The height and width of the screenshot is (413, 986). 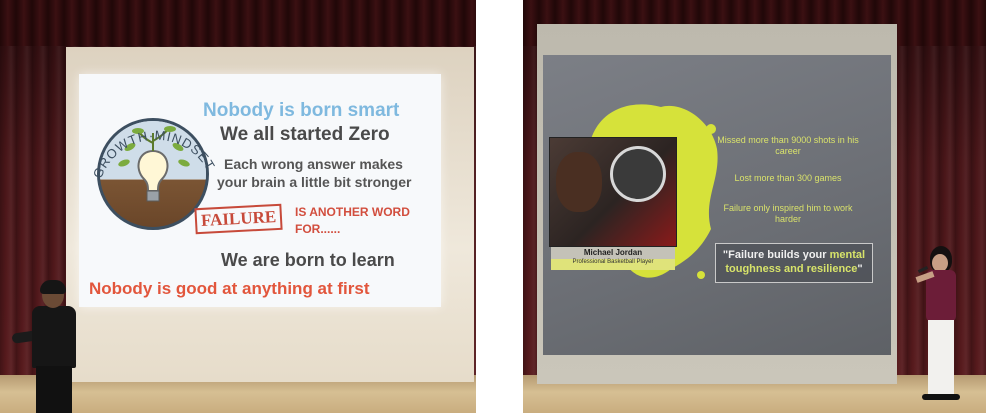 I want to click on slide-line-born-to-learn: We are born to learn, so click(x=308, y=260).